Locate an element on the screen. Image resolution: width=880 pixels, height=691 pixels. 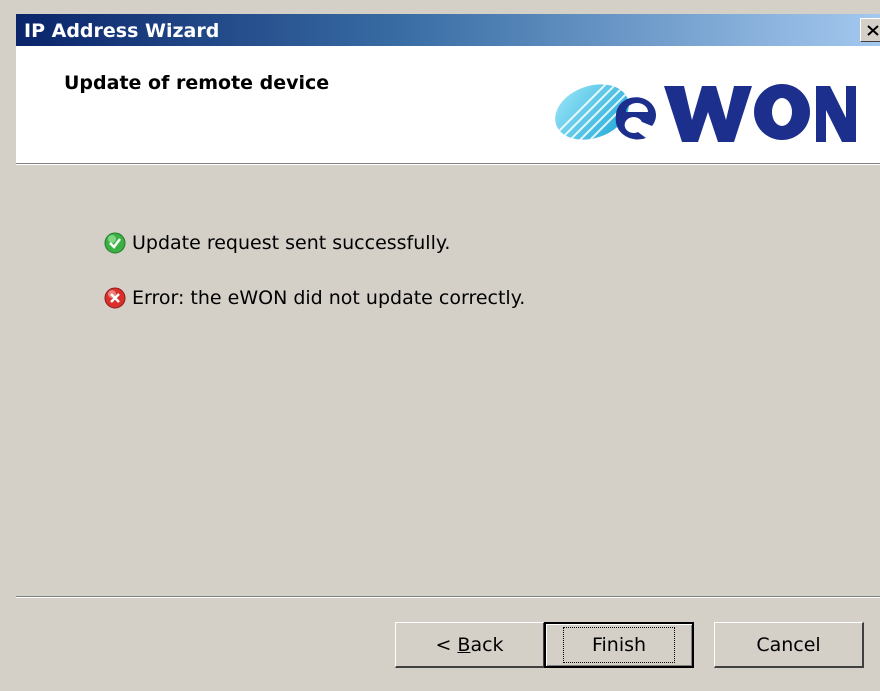
status-message-success: Update request sent successfully. is located at coordinates (277, 243).